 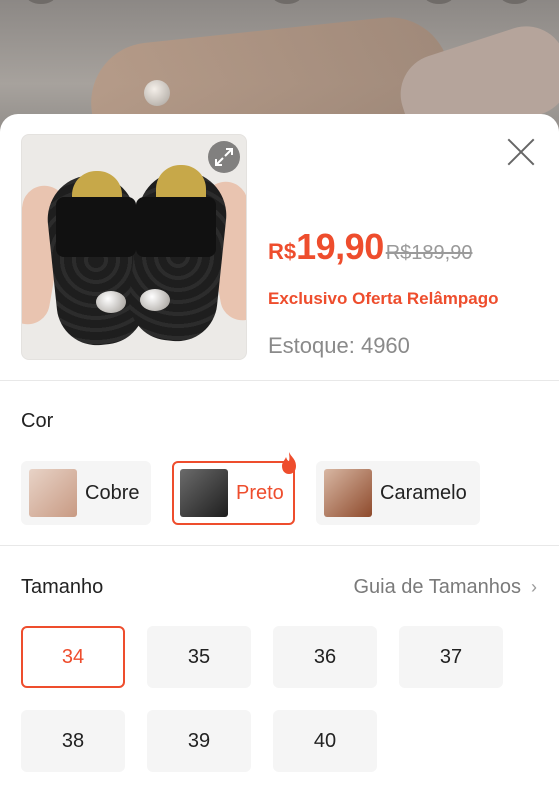 I want to click on sandal-strap-right, so click(x=176, y=227).